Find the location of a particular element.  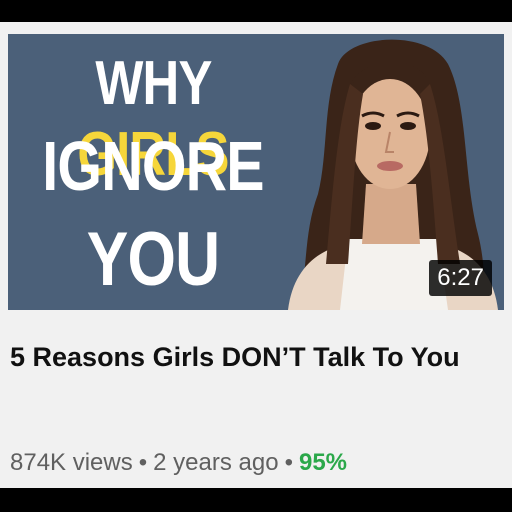

view-count: 874K views is located at coordinates (71, 462).